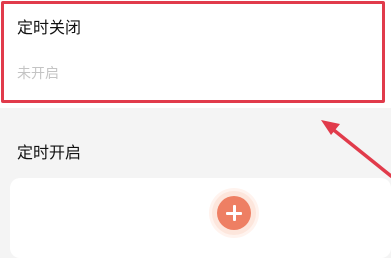 This screenshot has height=258, width=391. I want to click on add-timer-button, so click(234, 213).